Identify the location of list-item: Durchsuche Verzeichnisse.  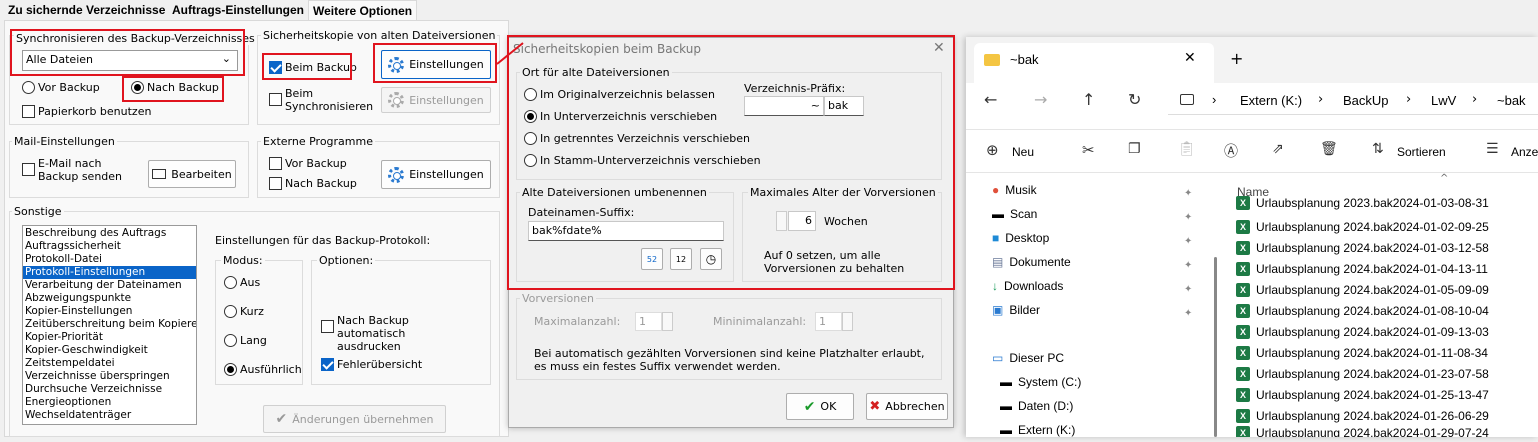
(109, 389).